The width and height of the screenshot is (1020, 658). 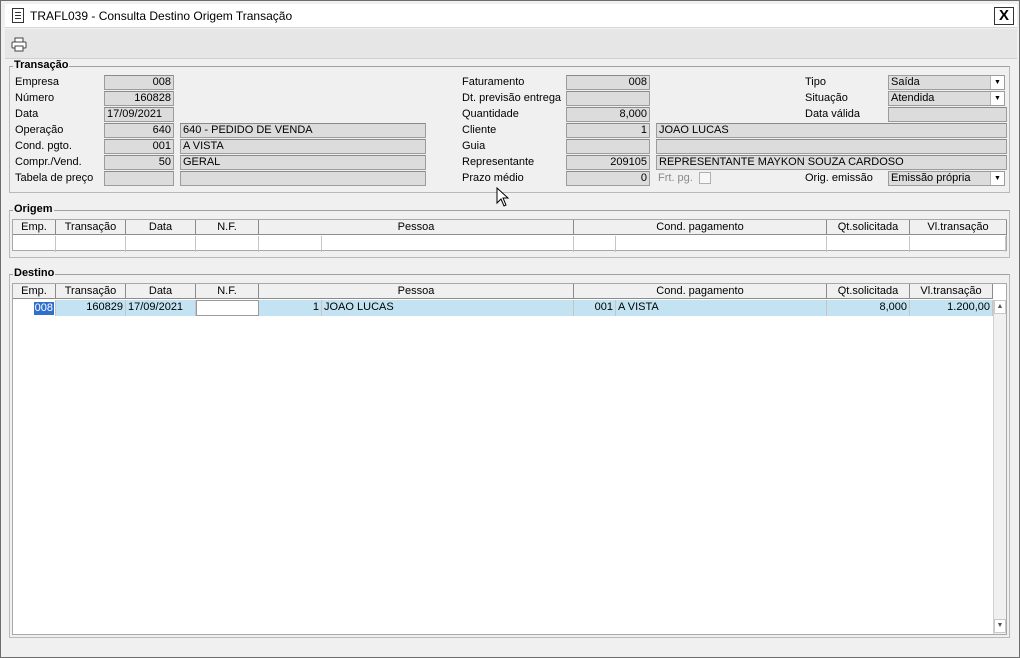 I want to click on prazo-medio-field: 0, so click(x=608, y=178).